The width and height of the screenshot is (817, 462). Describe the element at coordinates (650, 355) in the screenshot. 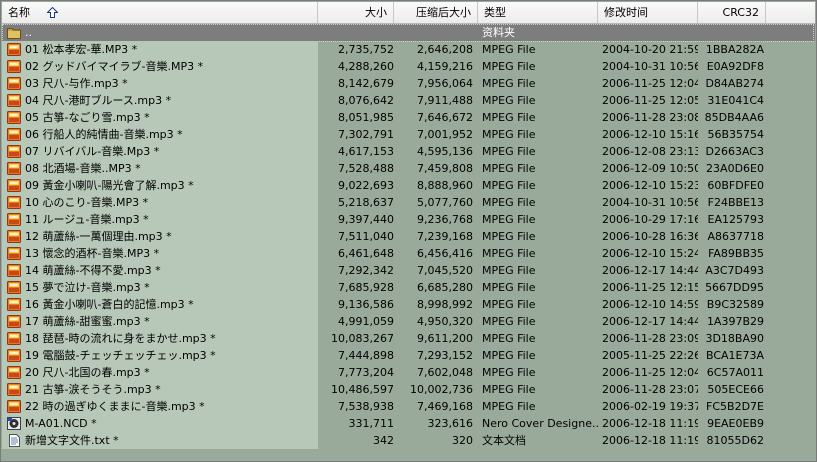

I see `file-modified: 2005-11-25 22:26` at that location.